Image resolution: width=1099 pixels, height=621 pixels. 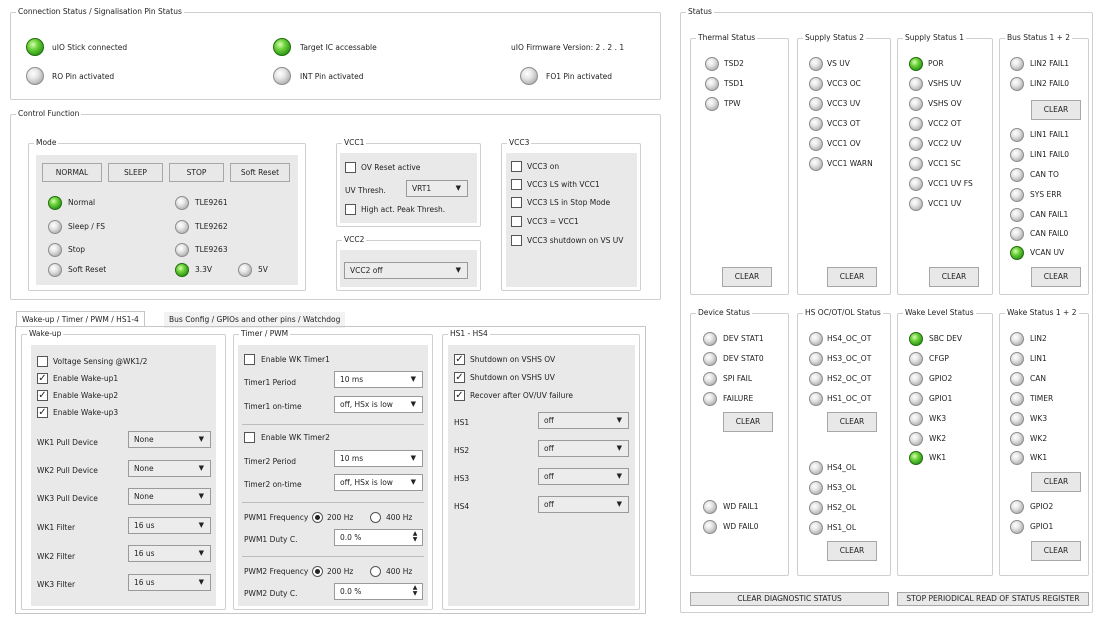 I want to click on int-pin-led, so click(x=282, y=76).